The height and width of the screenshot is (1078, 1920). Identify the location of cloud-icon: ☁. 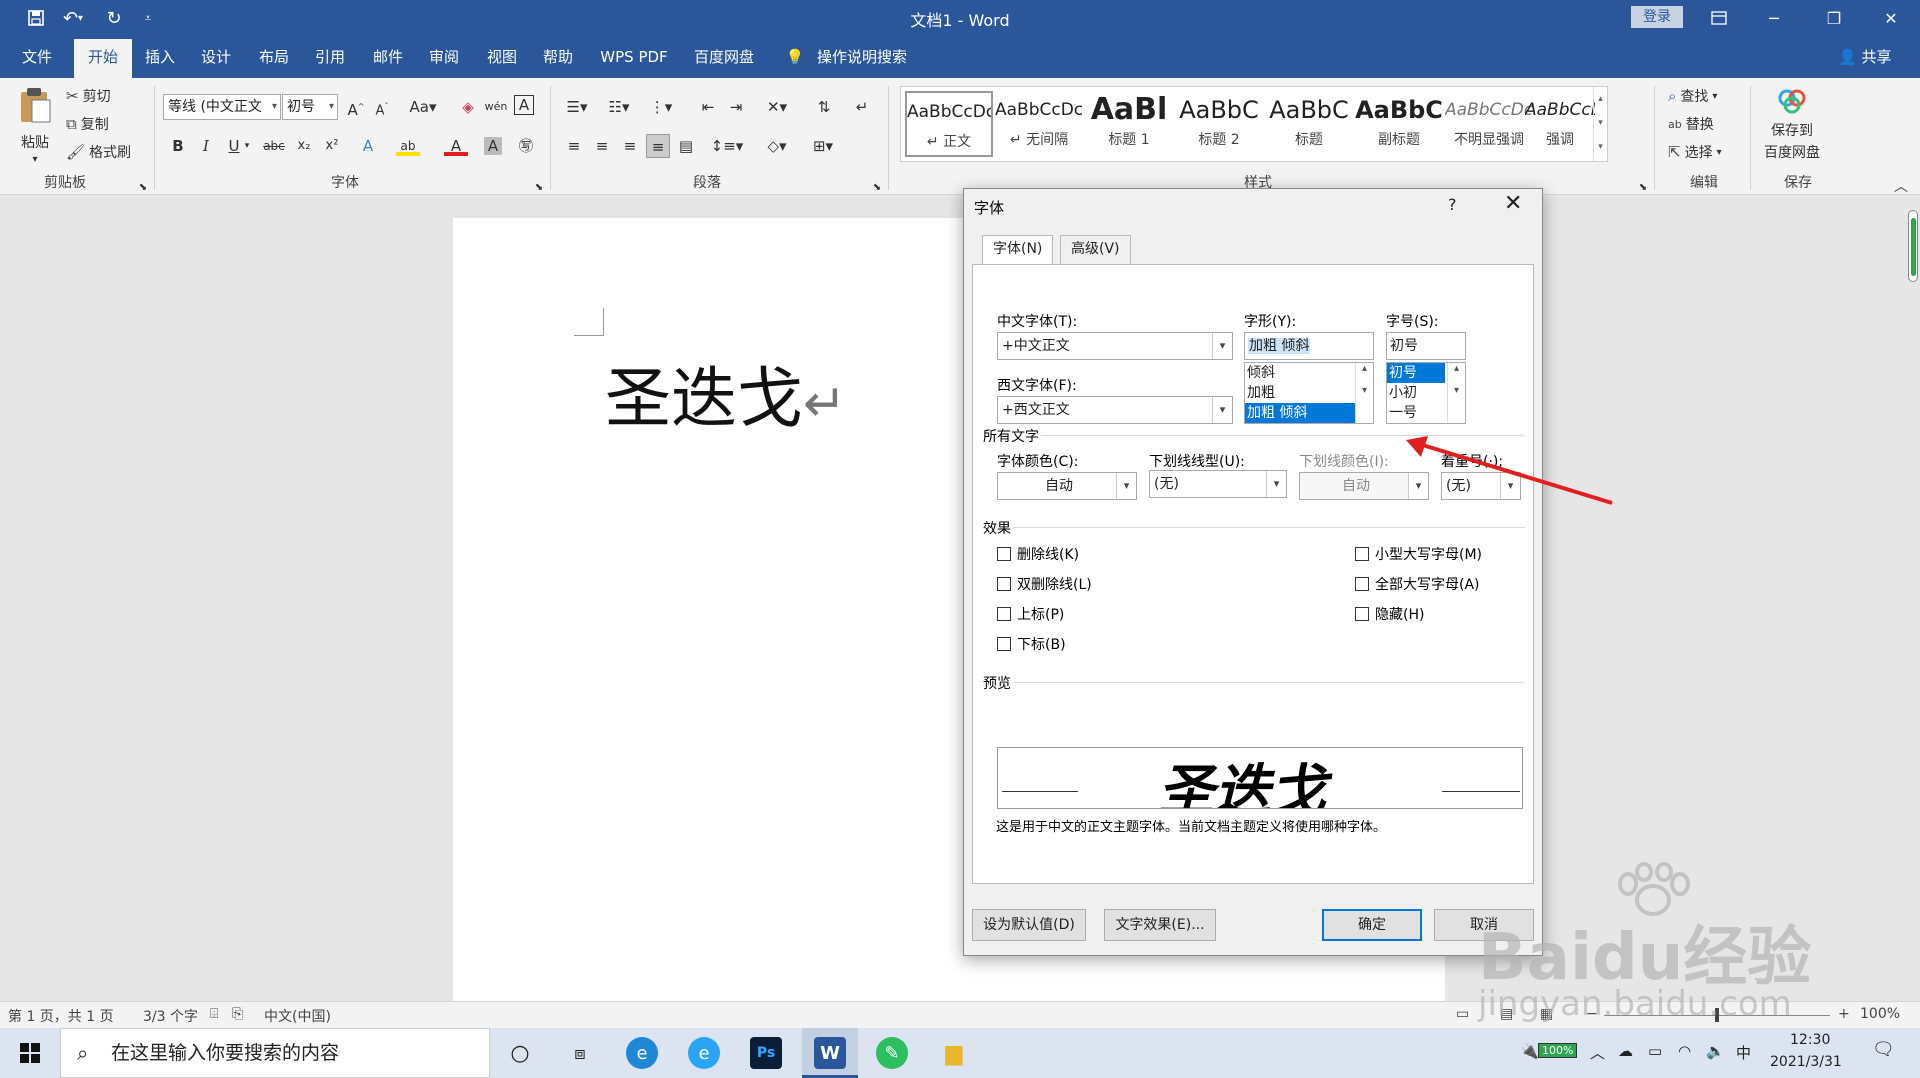
(1625, 1051).